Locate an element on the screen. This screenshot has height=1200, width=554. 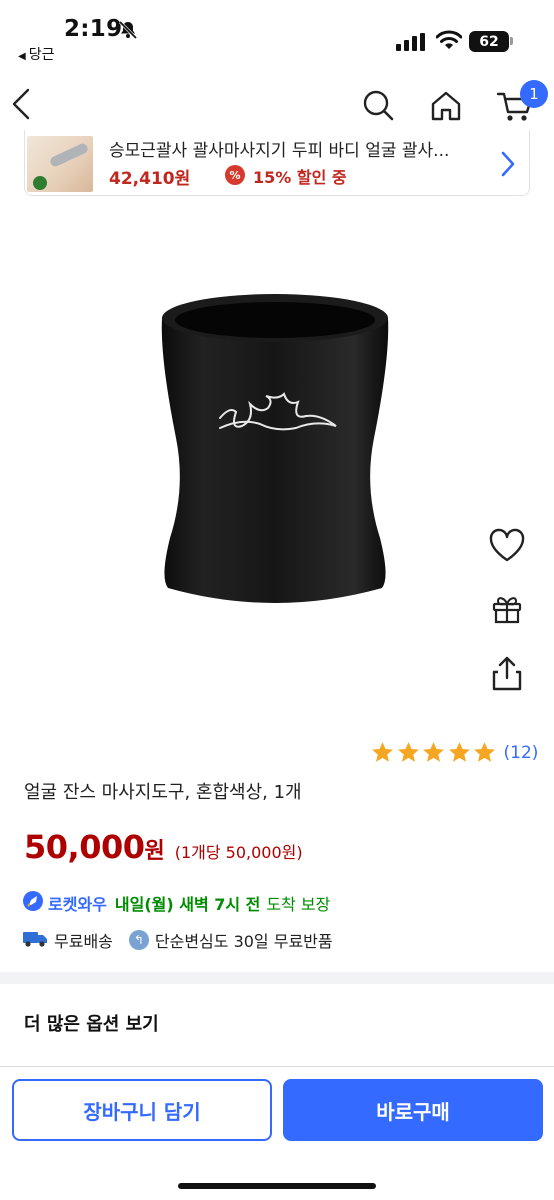
add-to-cart-button: 장바구니 담기 is located at coordinates (142, 1110).